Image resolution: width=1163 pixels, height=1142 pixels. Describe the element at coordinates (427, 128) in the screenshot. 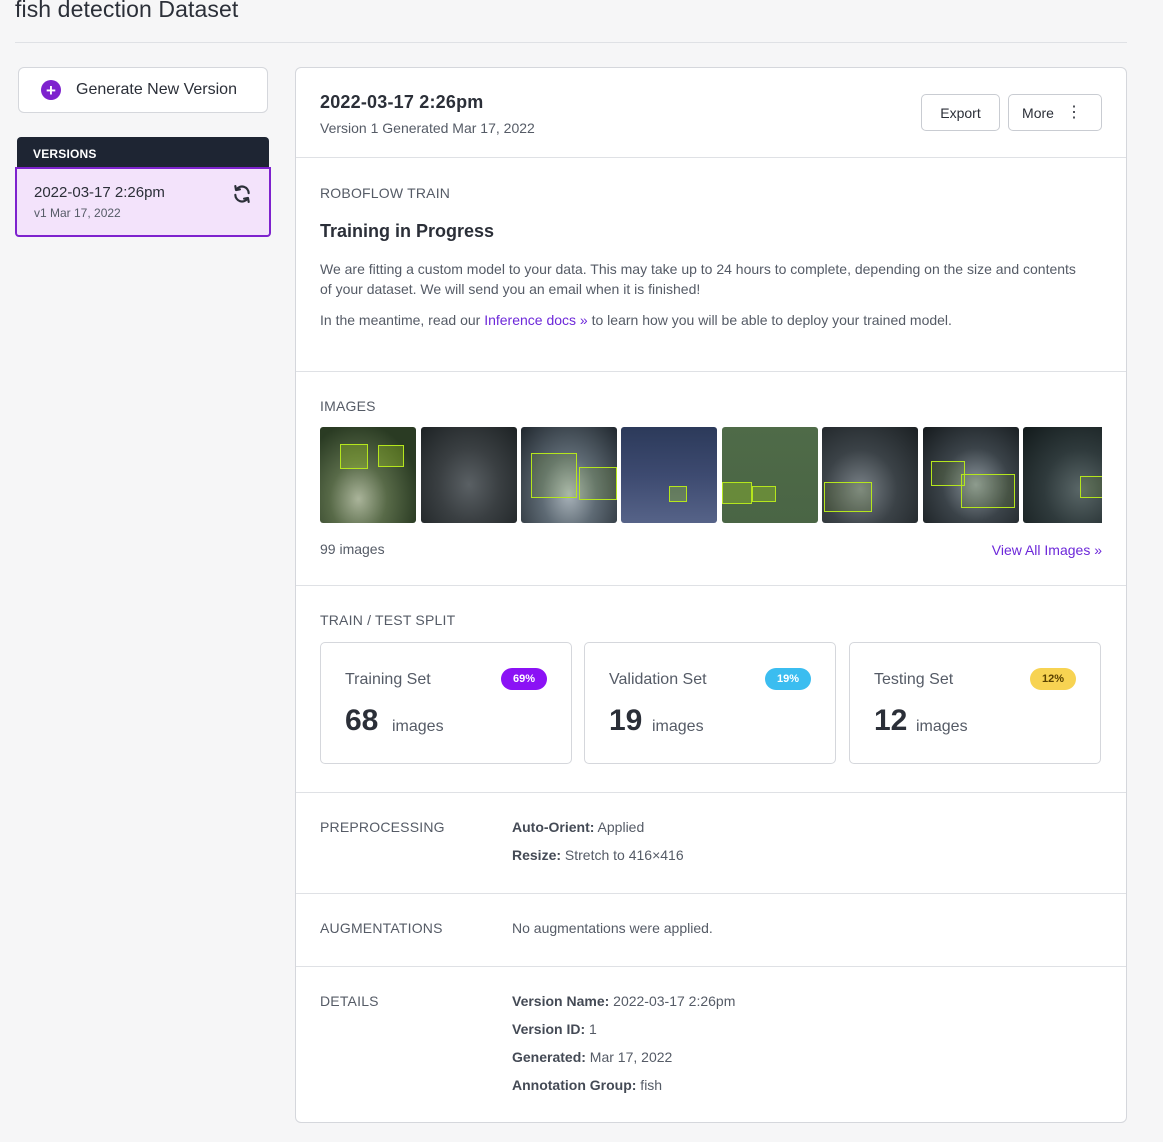

I see `version-subtitle: Version 1 Generated Mar 17, 2022` at that location.